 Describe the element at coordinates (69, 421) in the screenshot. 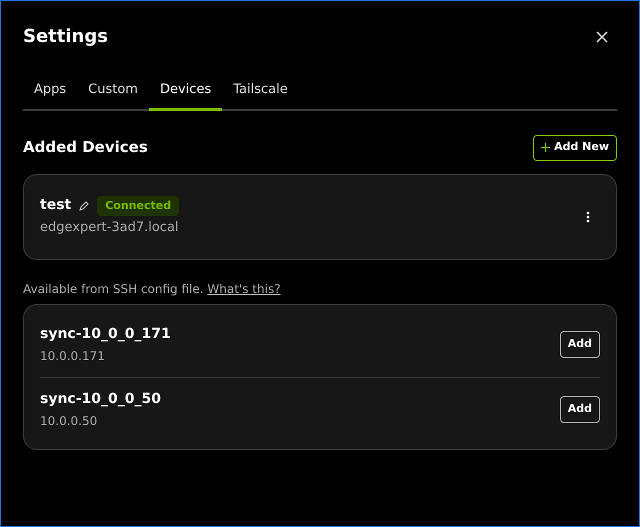

I see `host-address: 10.0.0.50` at that location.